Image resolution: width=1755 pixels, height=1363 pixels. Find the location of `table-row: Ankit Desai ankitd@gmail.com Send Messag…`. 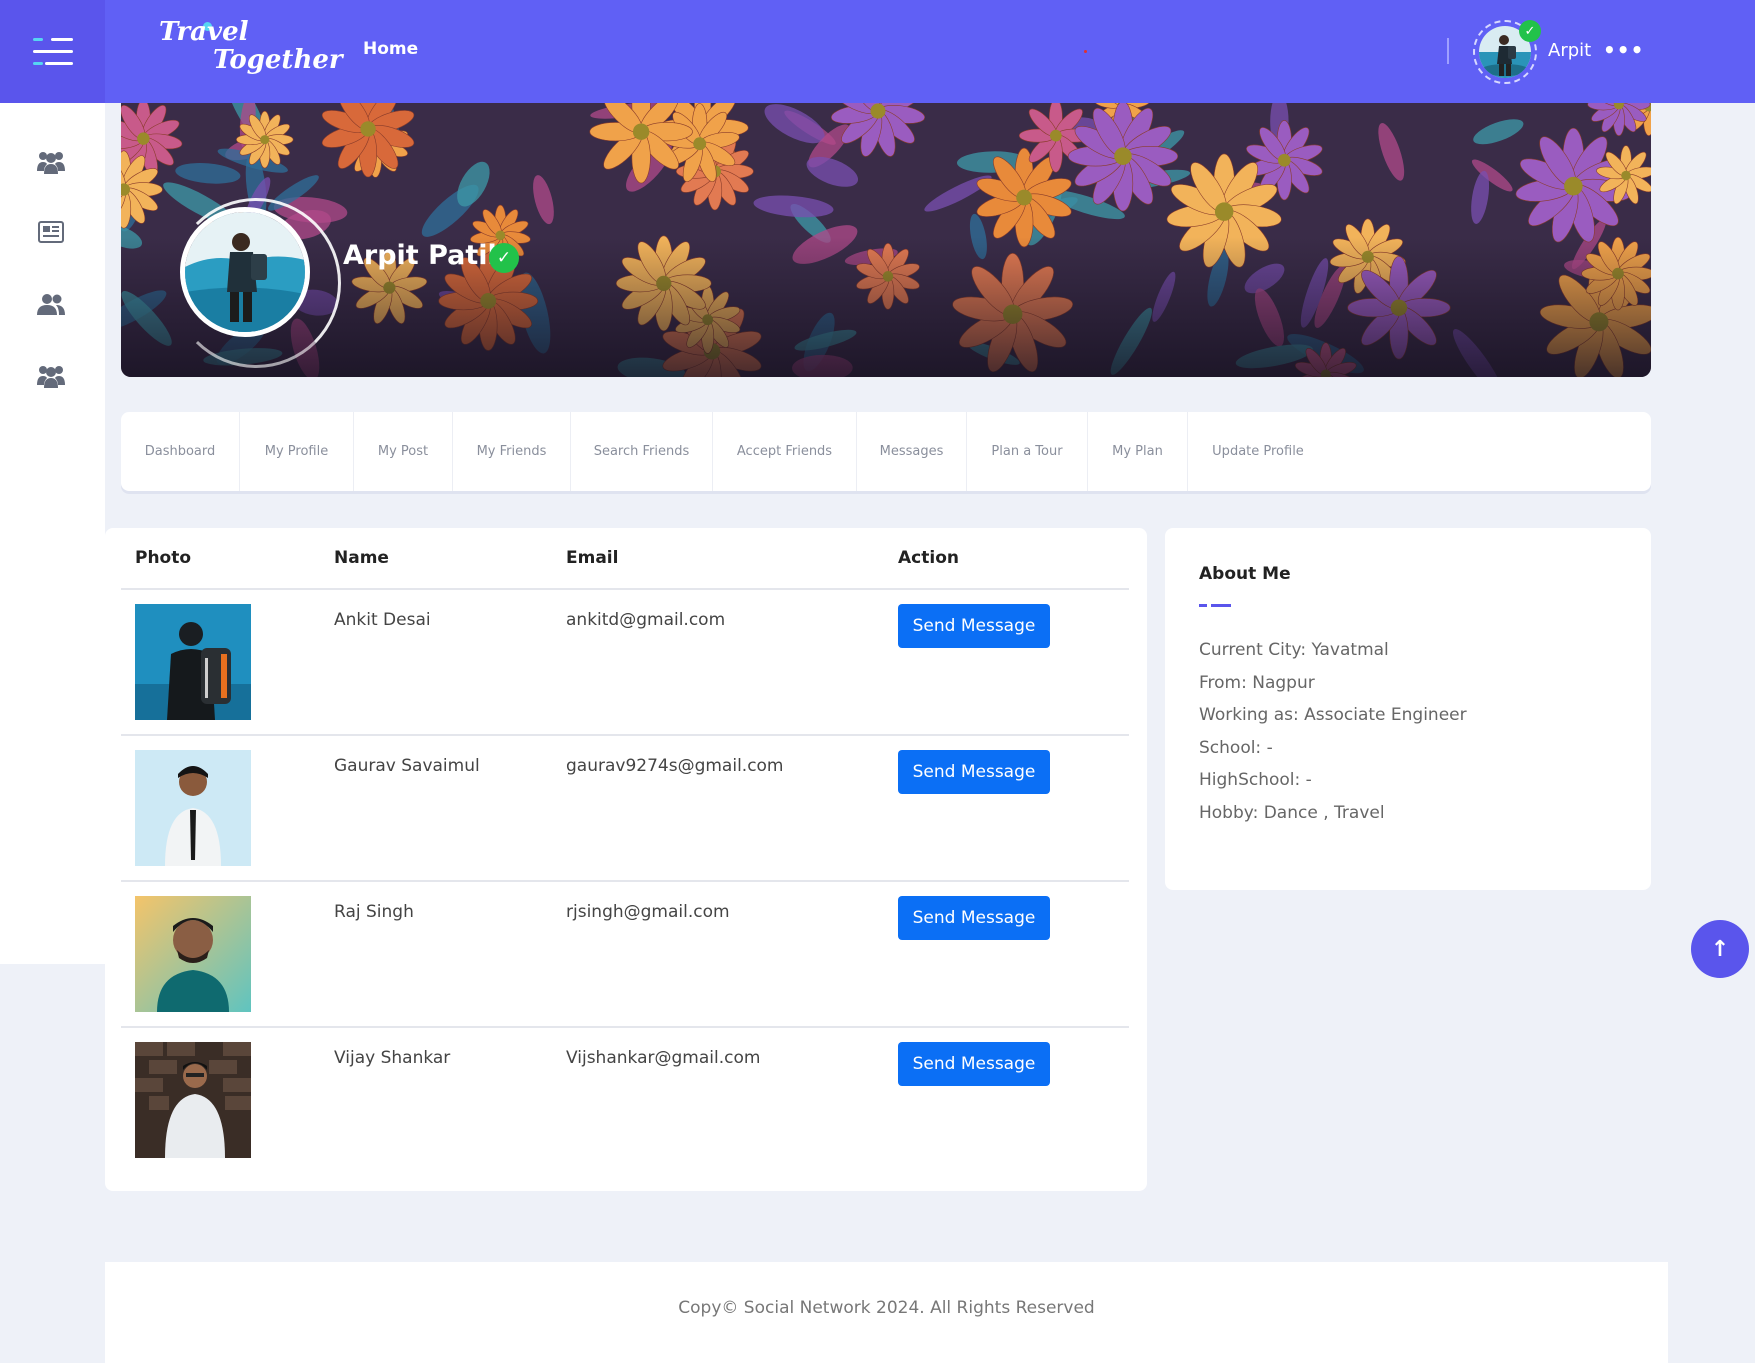

table-row: Ankit Desai ankitd@gmail.com Send Messag… is located at coordinates (625, 663).